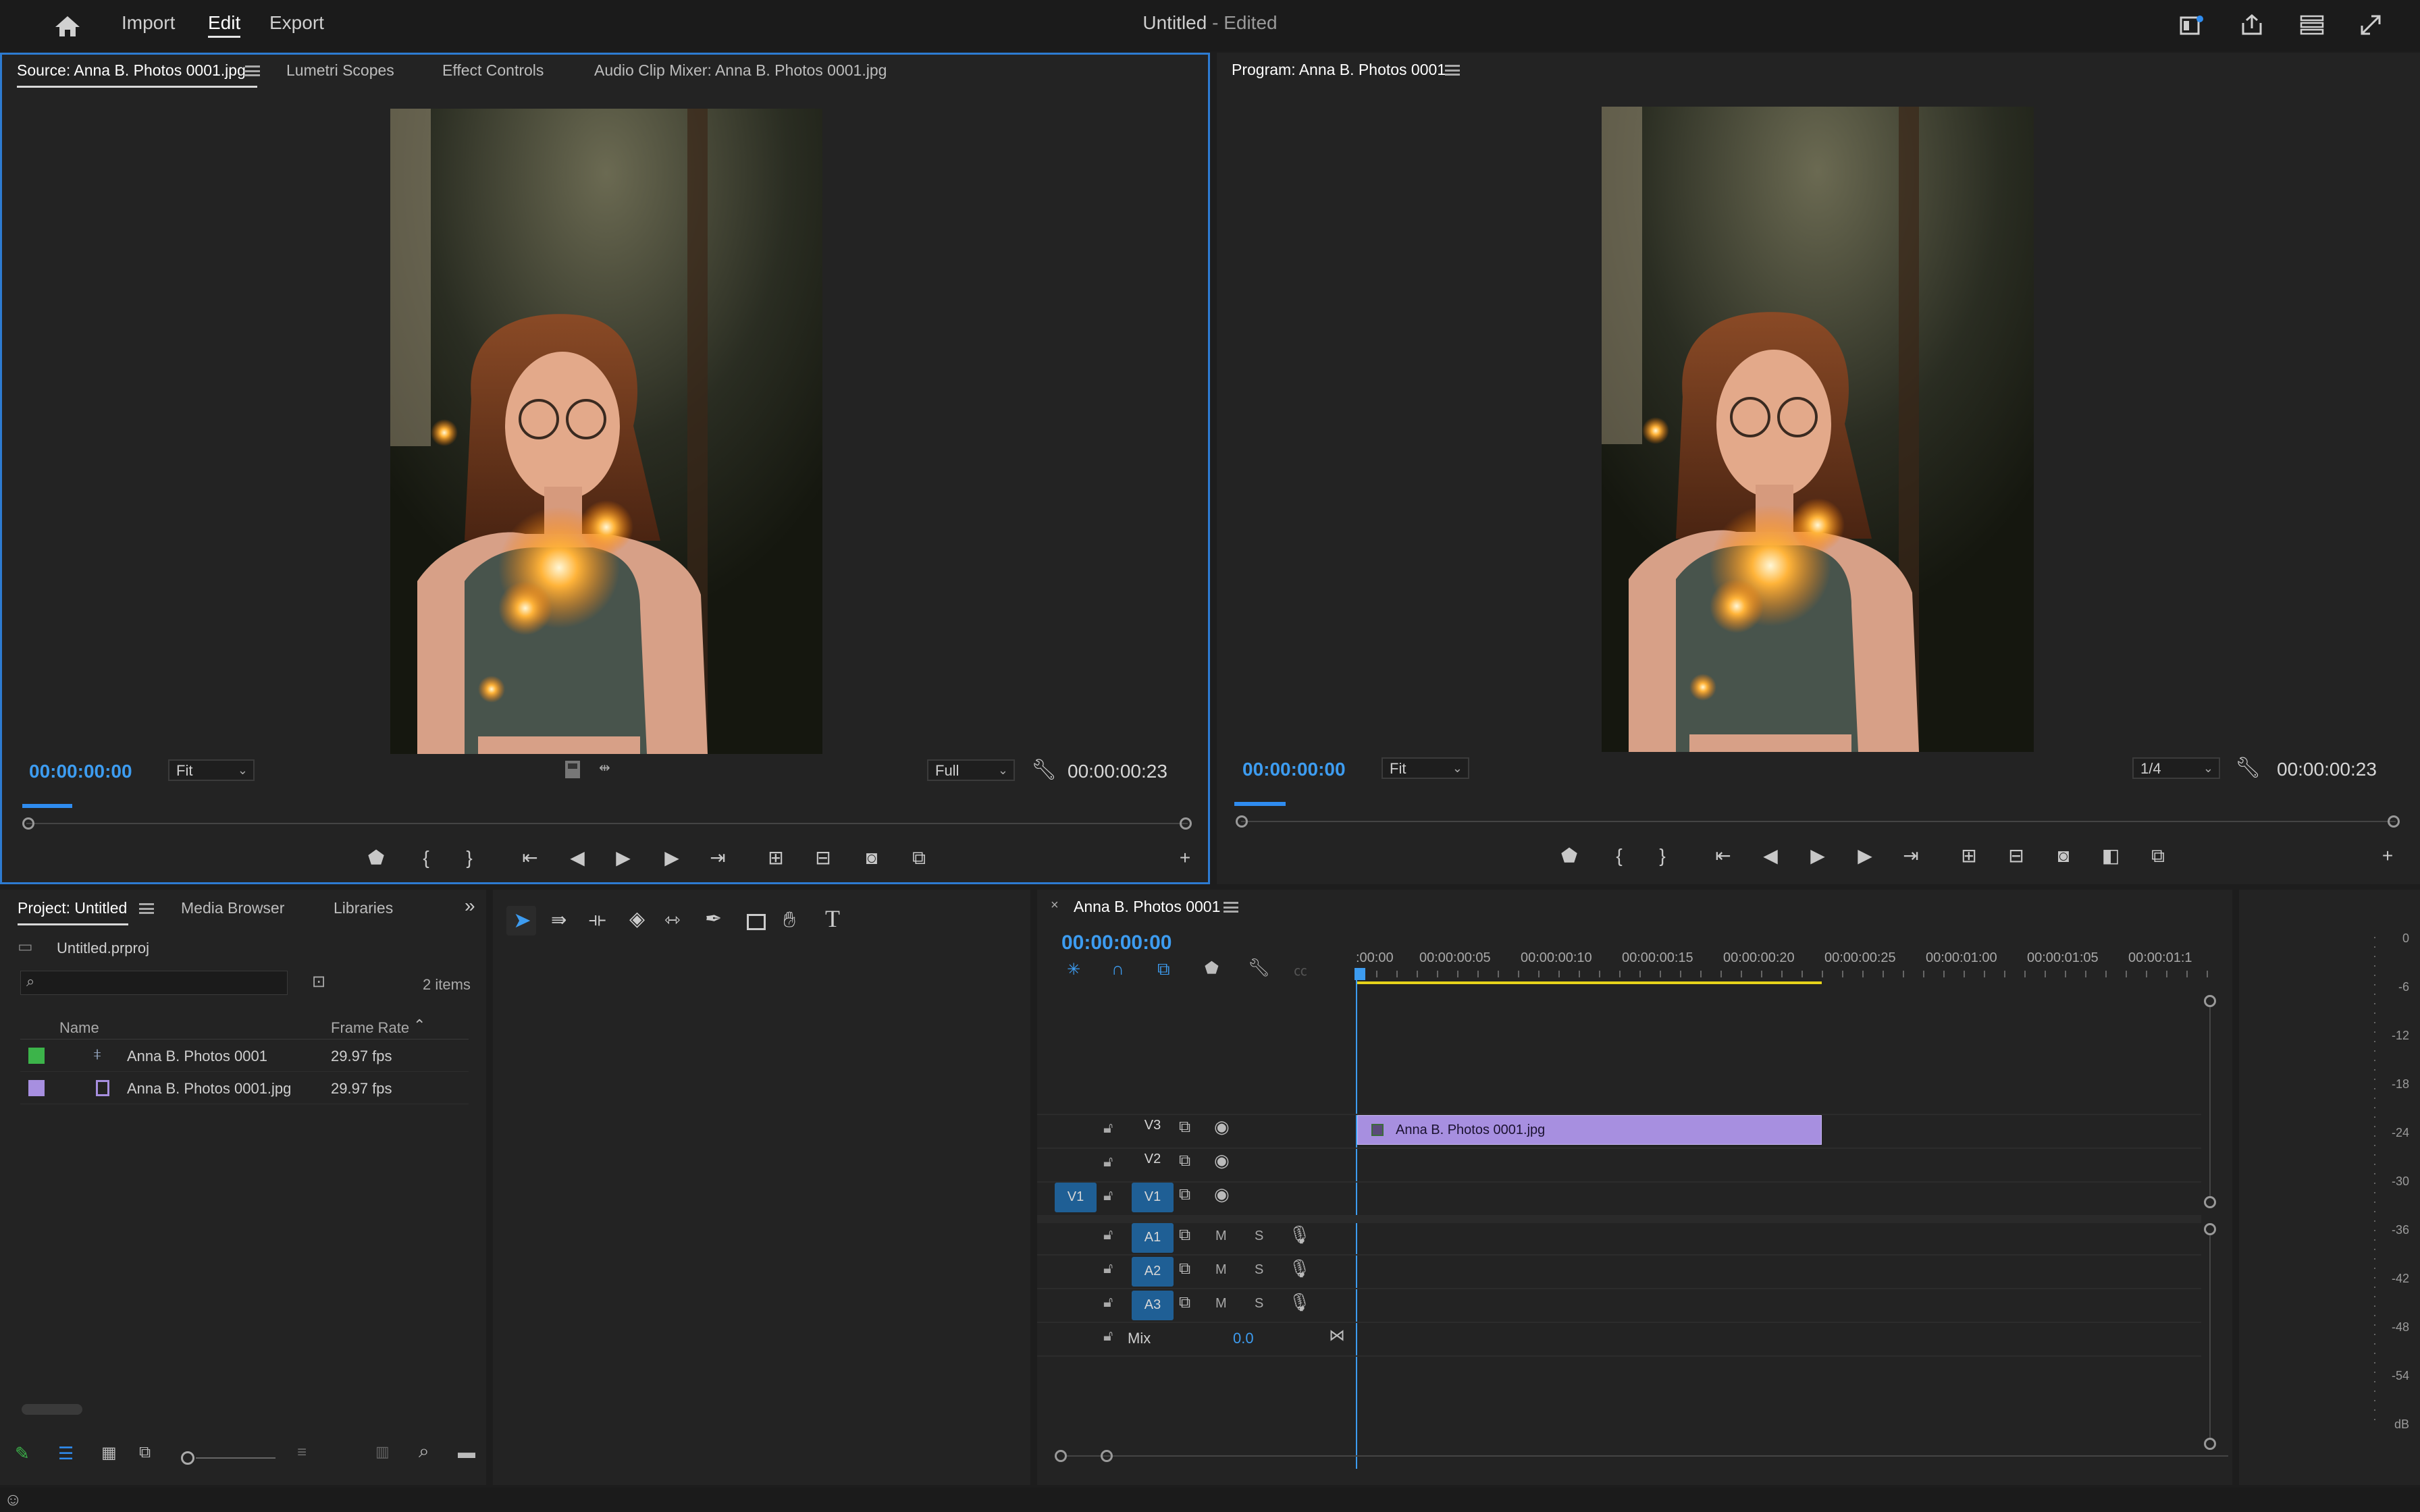  What do you see at coordinates (1619, 1219) in the screenshot?
I see `track-divider` at bounding box center [1619, 1219].